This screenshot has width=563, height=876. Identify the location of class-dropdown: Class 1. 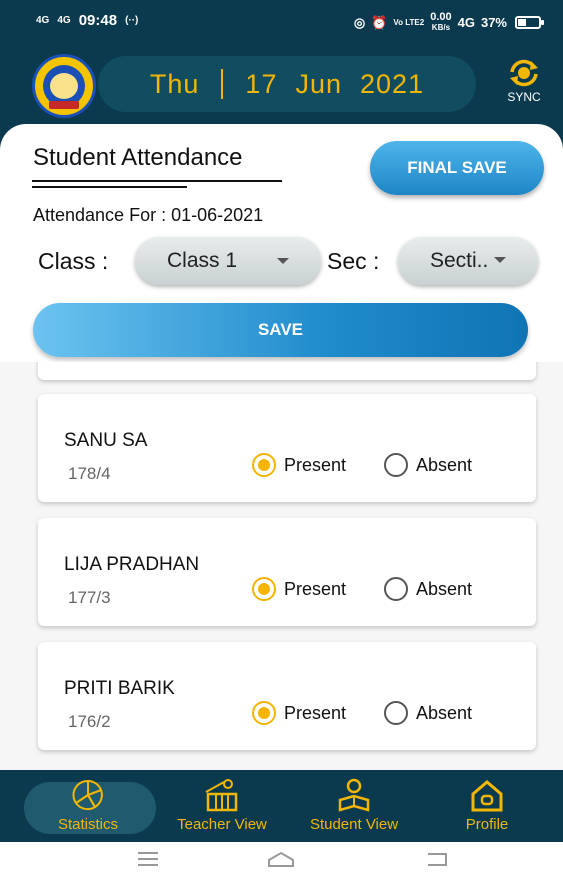
(228, 261).